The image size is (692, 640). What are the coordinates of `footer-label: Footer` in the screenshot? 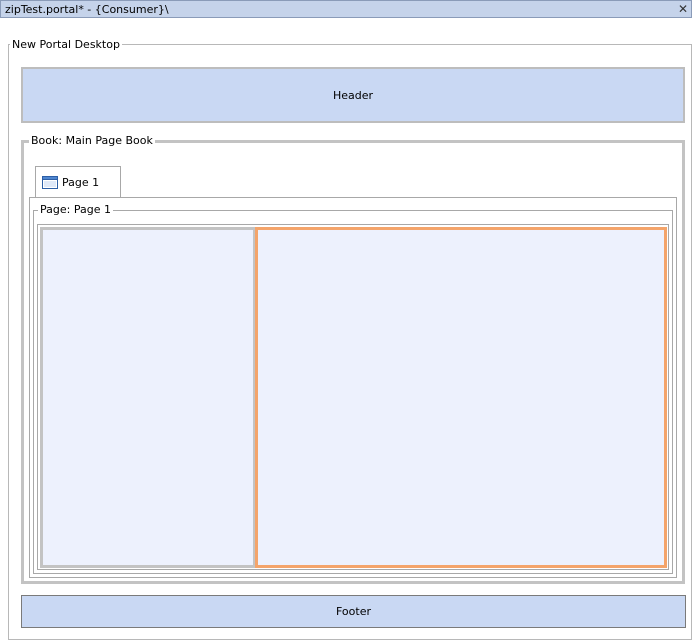 It's located at (353, 611).